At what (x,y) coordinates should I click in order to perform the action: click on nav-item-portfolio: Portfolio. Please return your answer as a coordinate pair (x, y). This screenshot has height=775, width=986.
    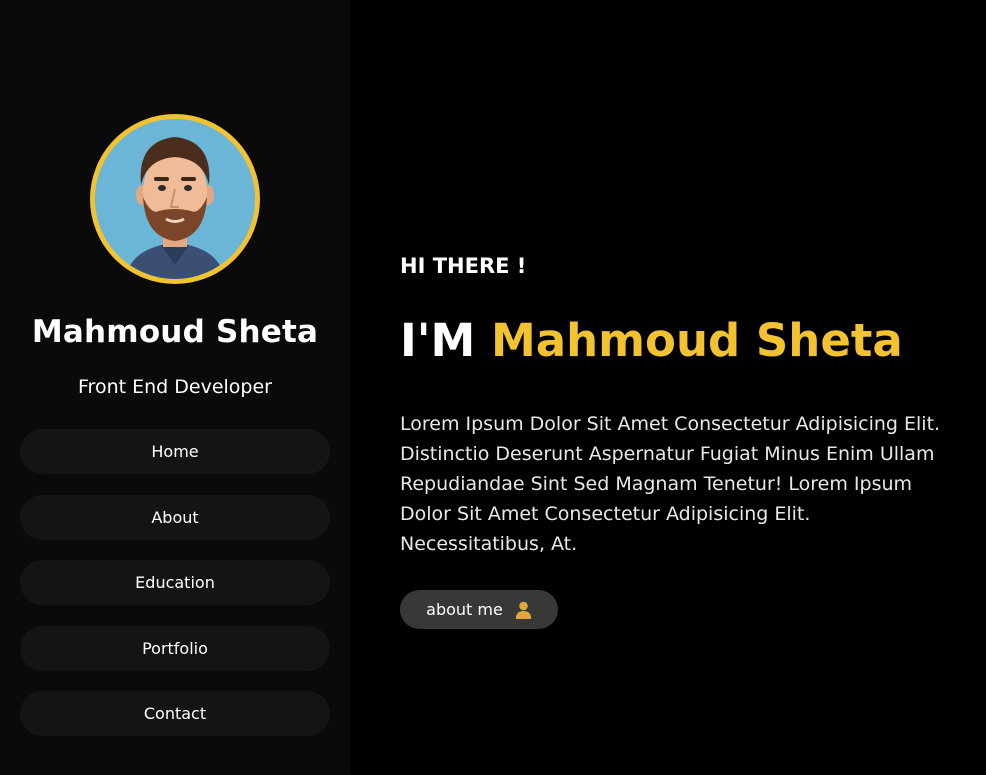
    Looking at the image, I should click on (175, 648).